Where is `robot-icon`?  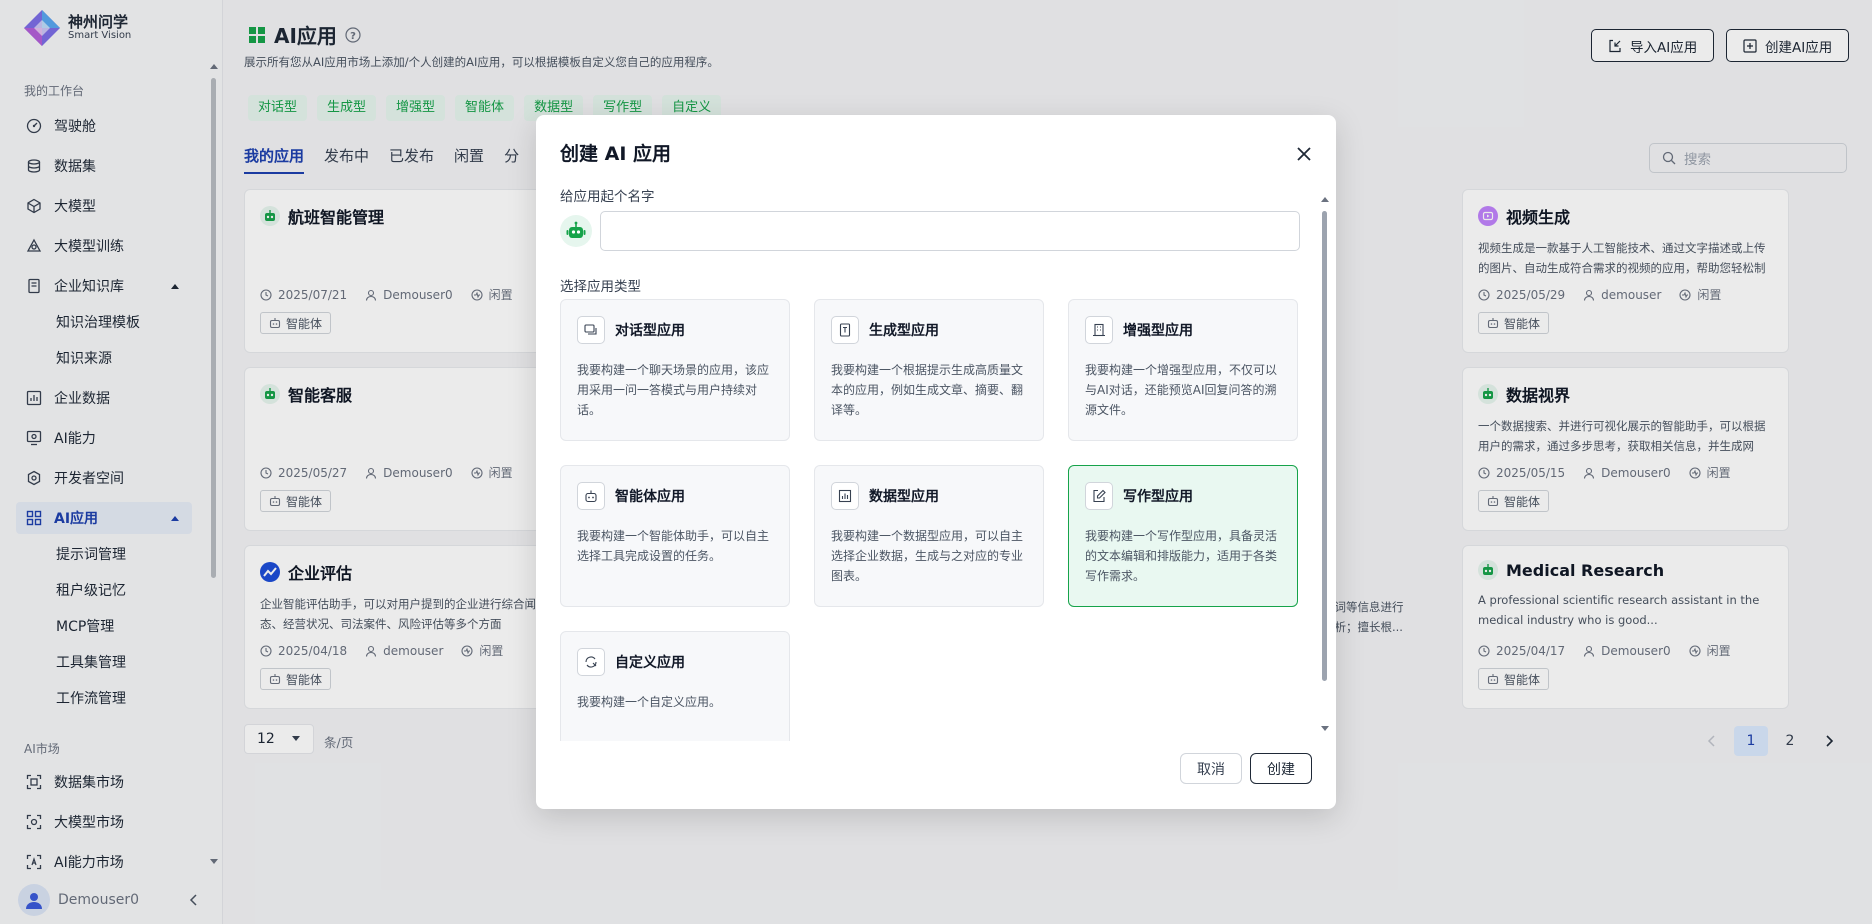
robot-icon is located at coordinates (576, 229).